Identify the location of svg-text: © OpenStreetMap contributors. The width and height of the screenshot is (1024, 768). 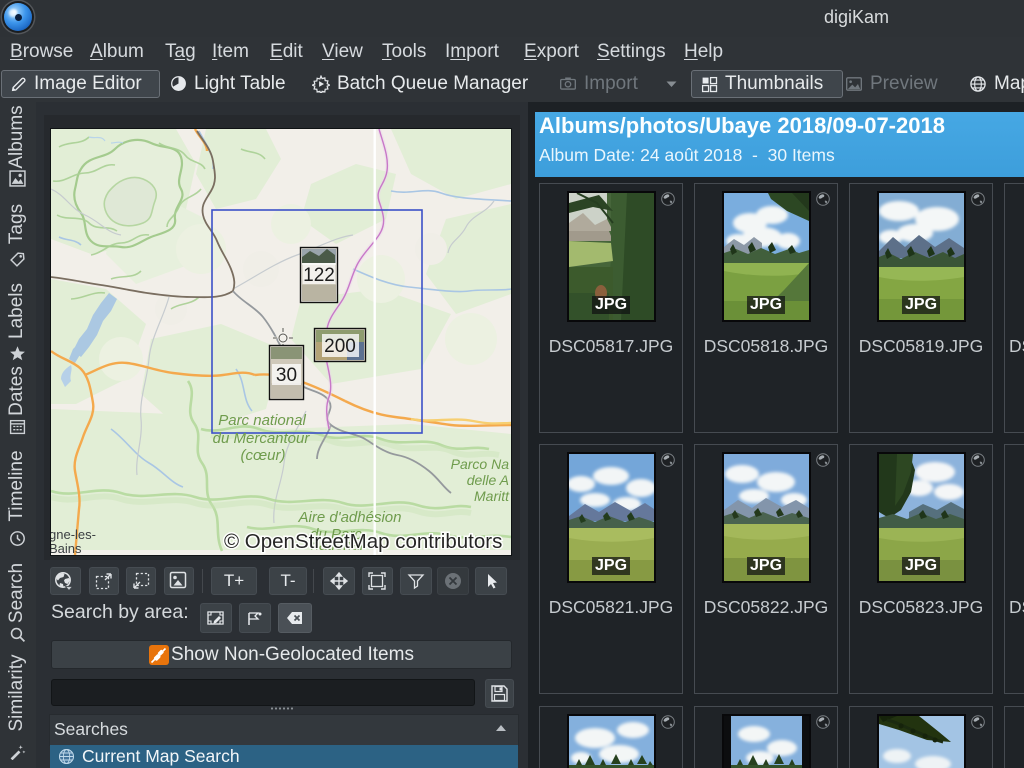
(363, 541).